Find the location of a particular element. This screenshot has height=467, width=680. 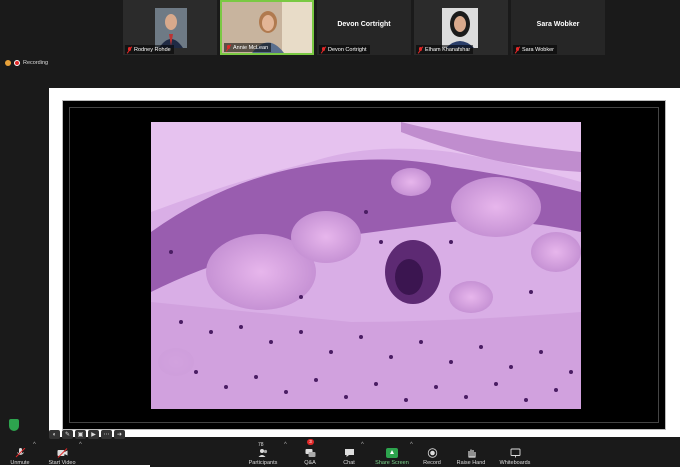

share-screen-icon is located at coordinates (392, 453).